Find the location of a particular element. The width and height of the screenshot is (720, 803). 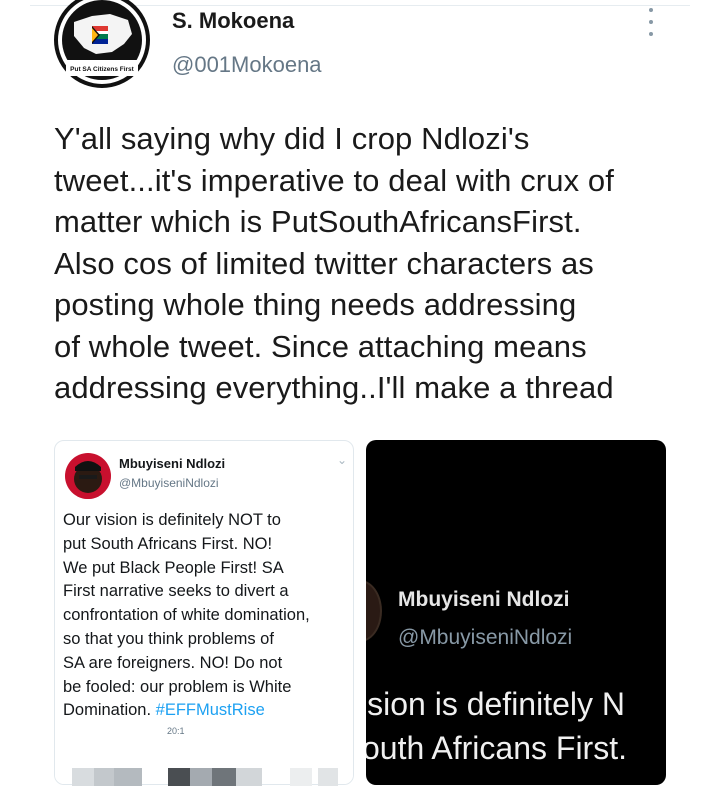

more-options-icon is located at coordinates (651, 22).